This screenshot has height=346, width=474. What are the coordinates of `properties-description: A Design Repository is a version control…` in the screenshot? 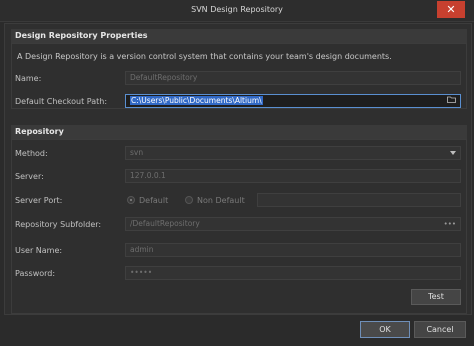 It's located at (204, 56).